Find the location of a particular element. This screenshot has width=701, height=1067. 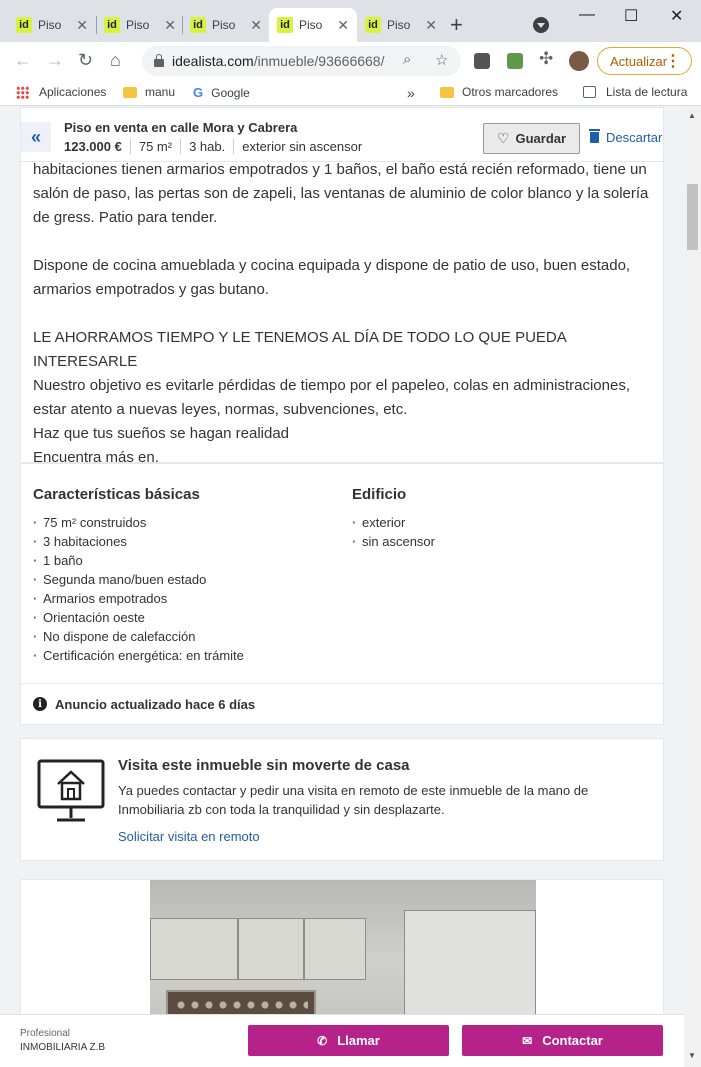

section-title: Características básicas is located at coordinates (116, 494).